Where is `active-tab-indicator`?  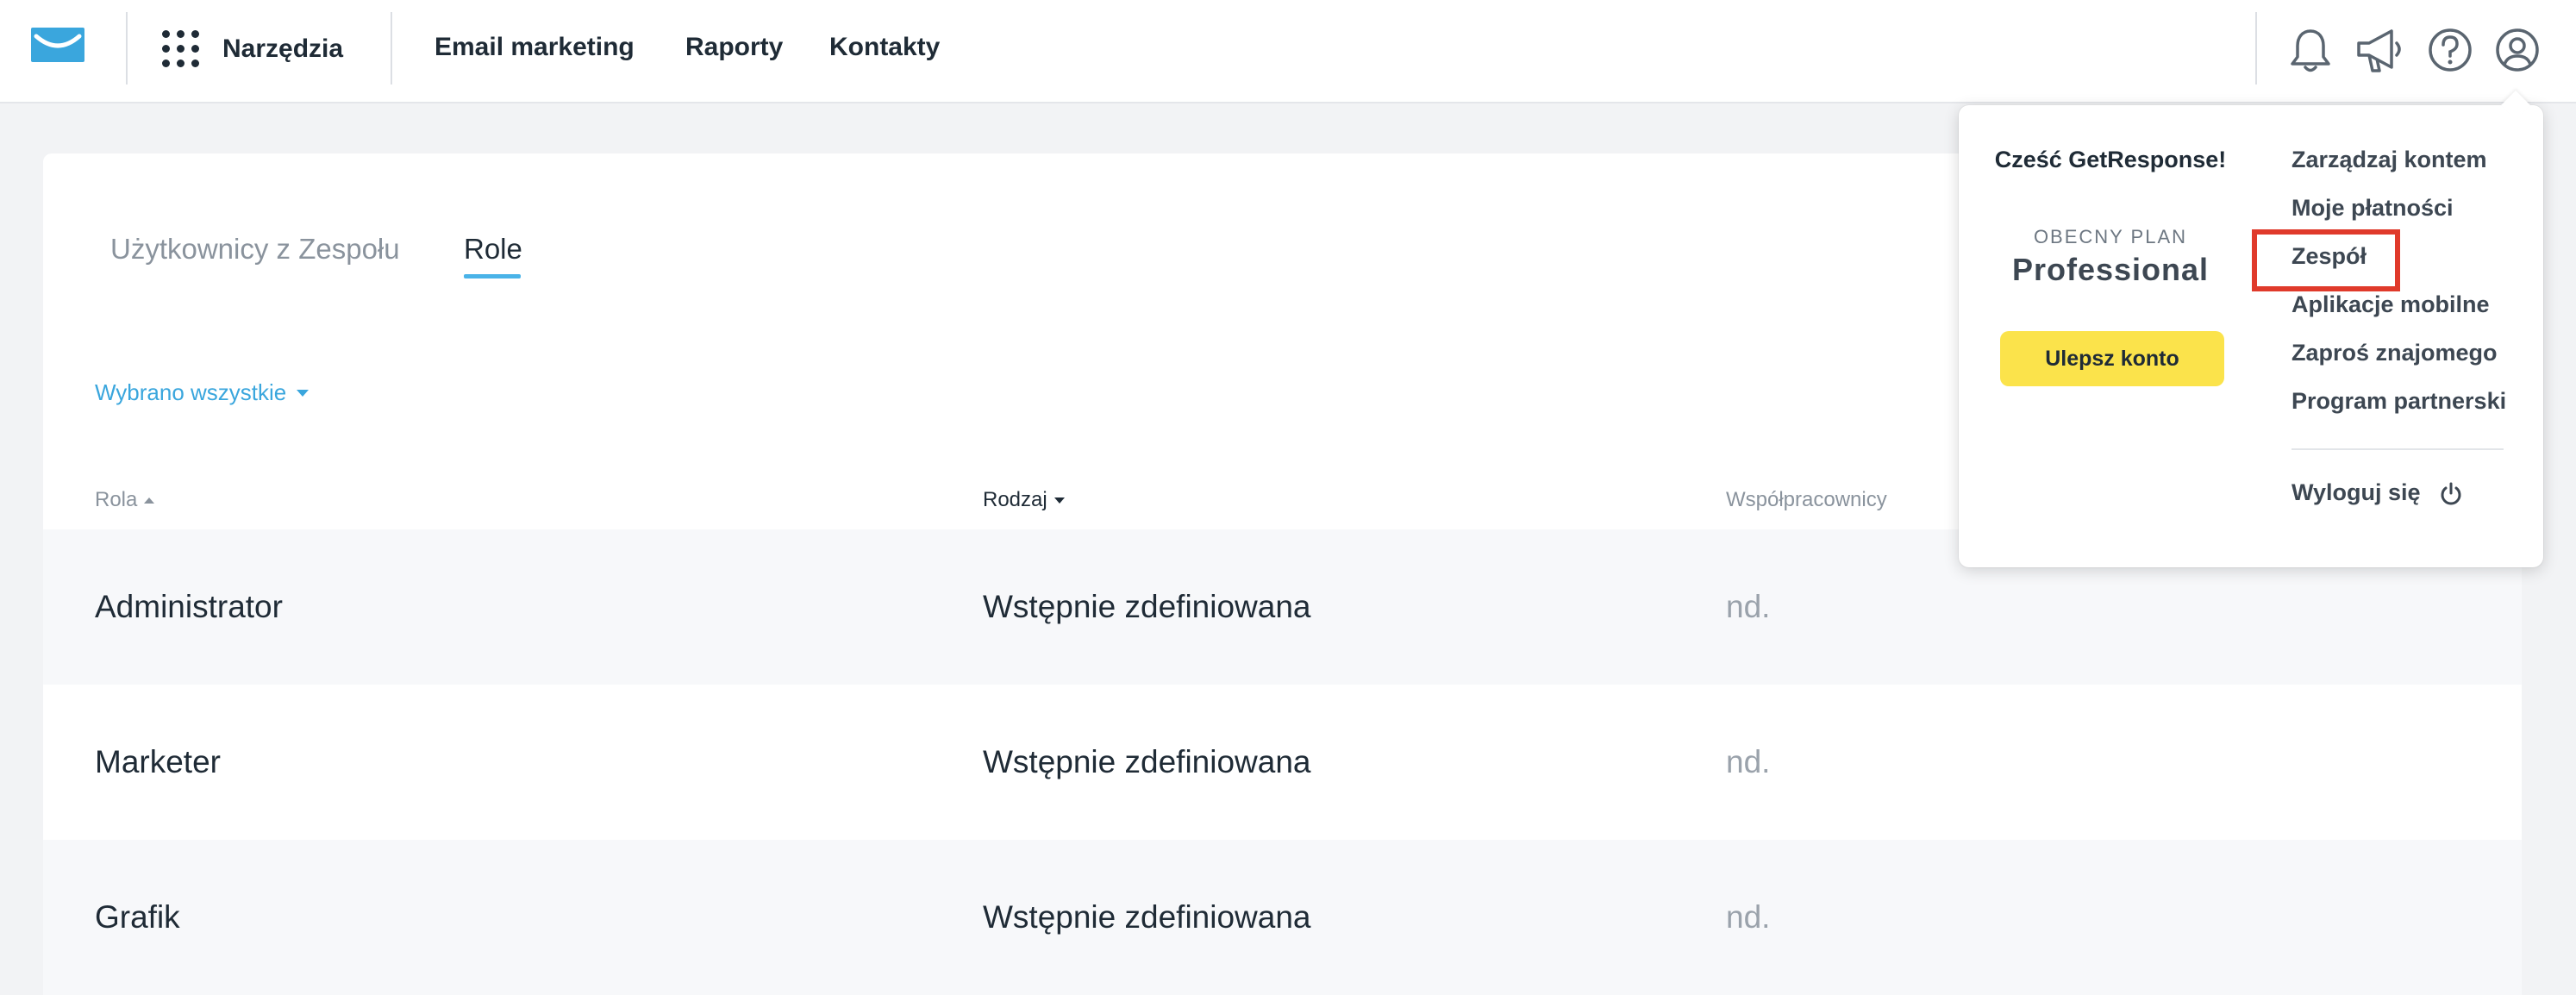 active-tab-indicator is located at coordinates (492, 276).